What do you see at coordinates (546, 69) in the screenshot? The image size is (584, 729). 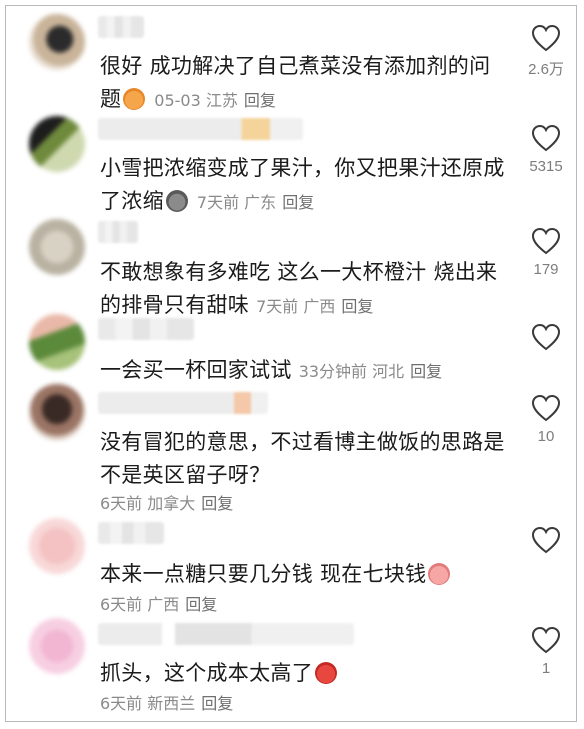 I see `like-count: 2.6万` at bounding box center [546, 69].